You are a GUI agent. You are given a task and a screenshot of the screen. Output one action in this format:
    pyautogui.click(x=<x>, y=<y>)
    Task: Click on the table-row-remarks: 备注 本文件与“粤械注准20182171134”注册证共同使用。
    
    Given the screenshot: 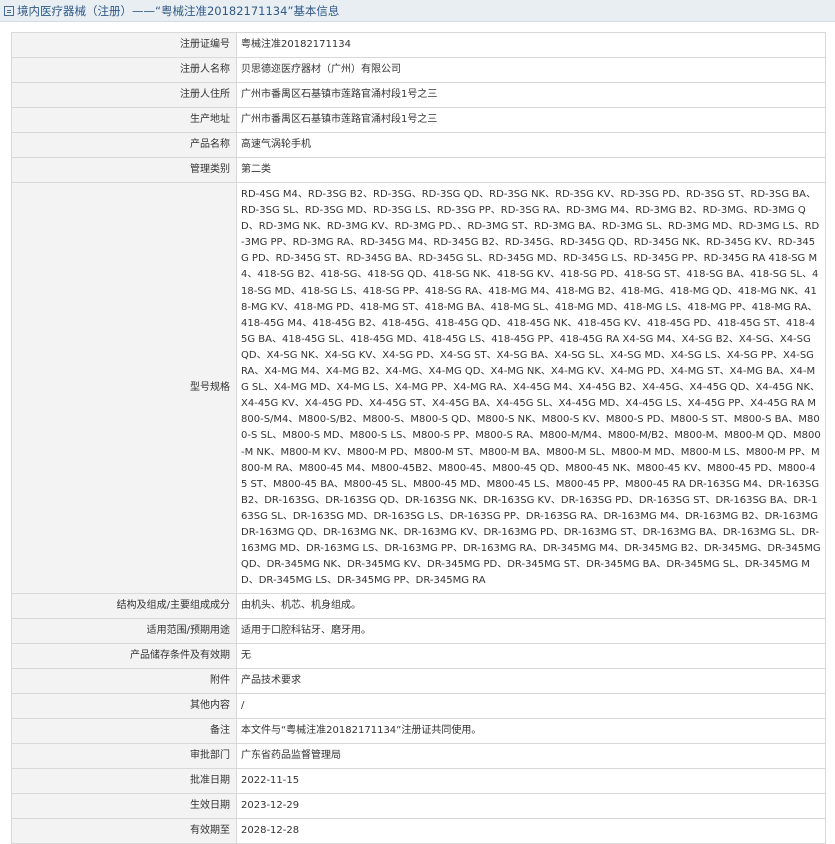 What is the action you would take?
    pyautogui.click(x=418, y=731)
    